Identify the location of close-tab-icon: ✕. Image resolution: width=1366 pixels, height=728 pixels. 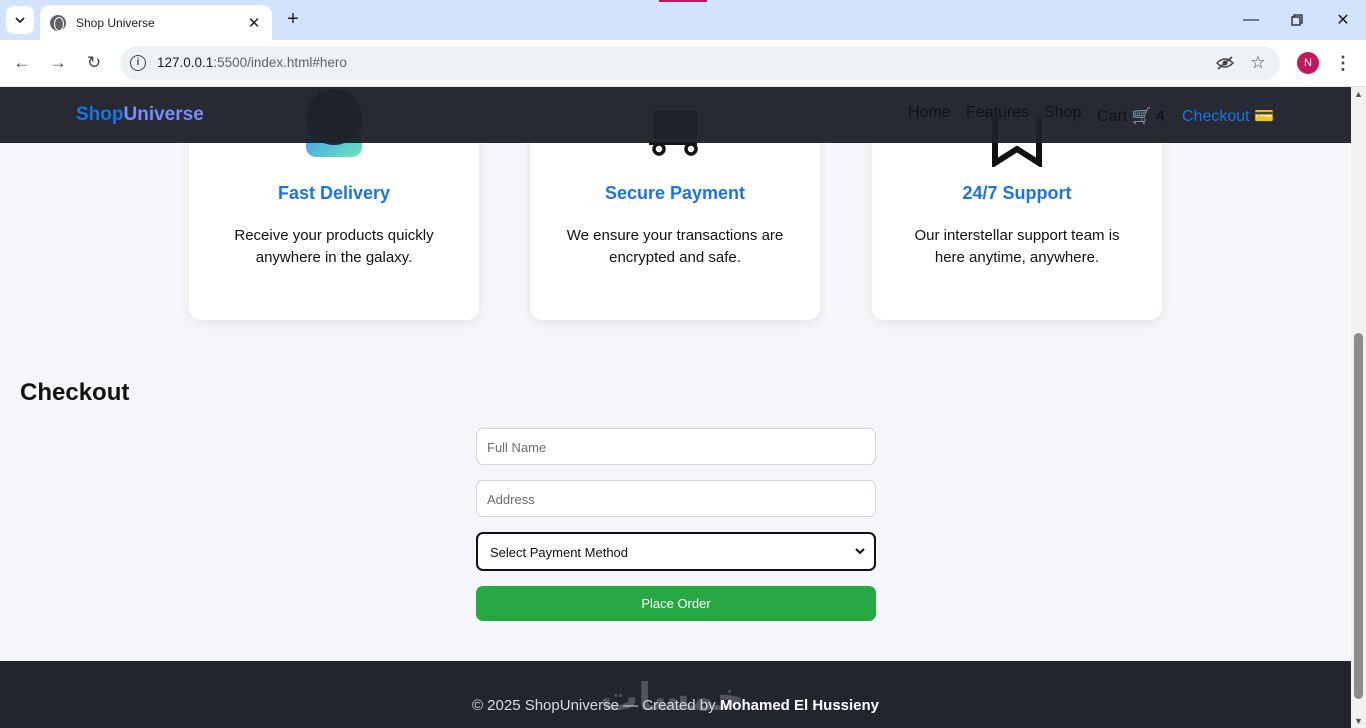
(254, 23).